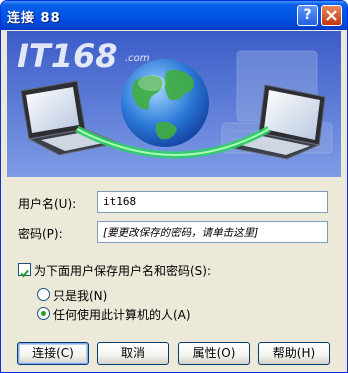 The image size is (348, 373). I want to click on radio-anyone, so click(43, 313).